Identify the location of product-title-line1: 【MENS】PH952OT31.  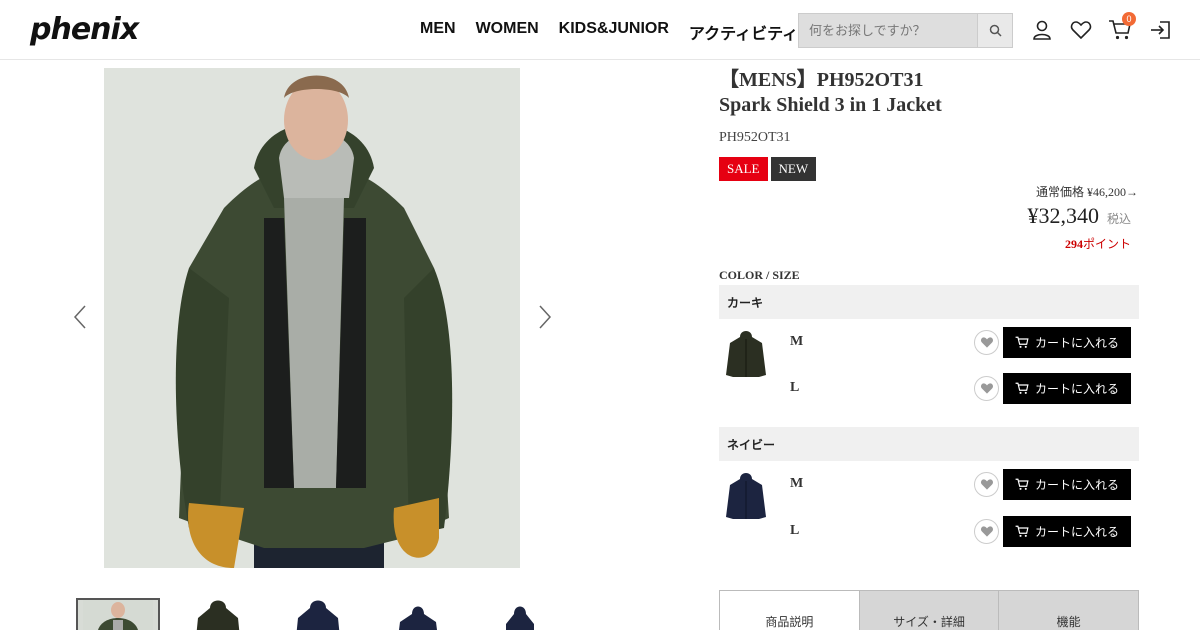
(821, 80).